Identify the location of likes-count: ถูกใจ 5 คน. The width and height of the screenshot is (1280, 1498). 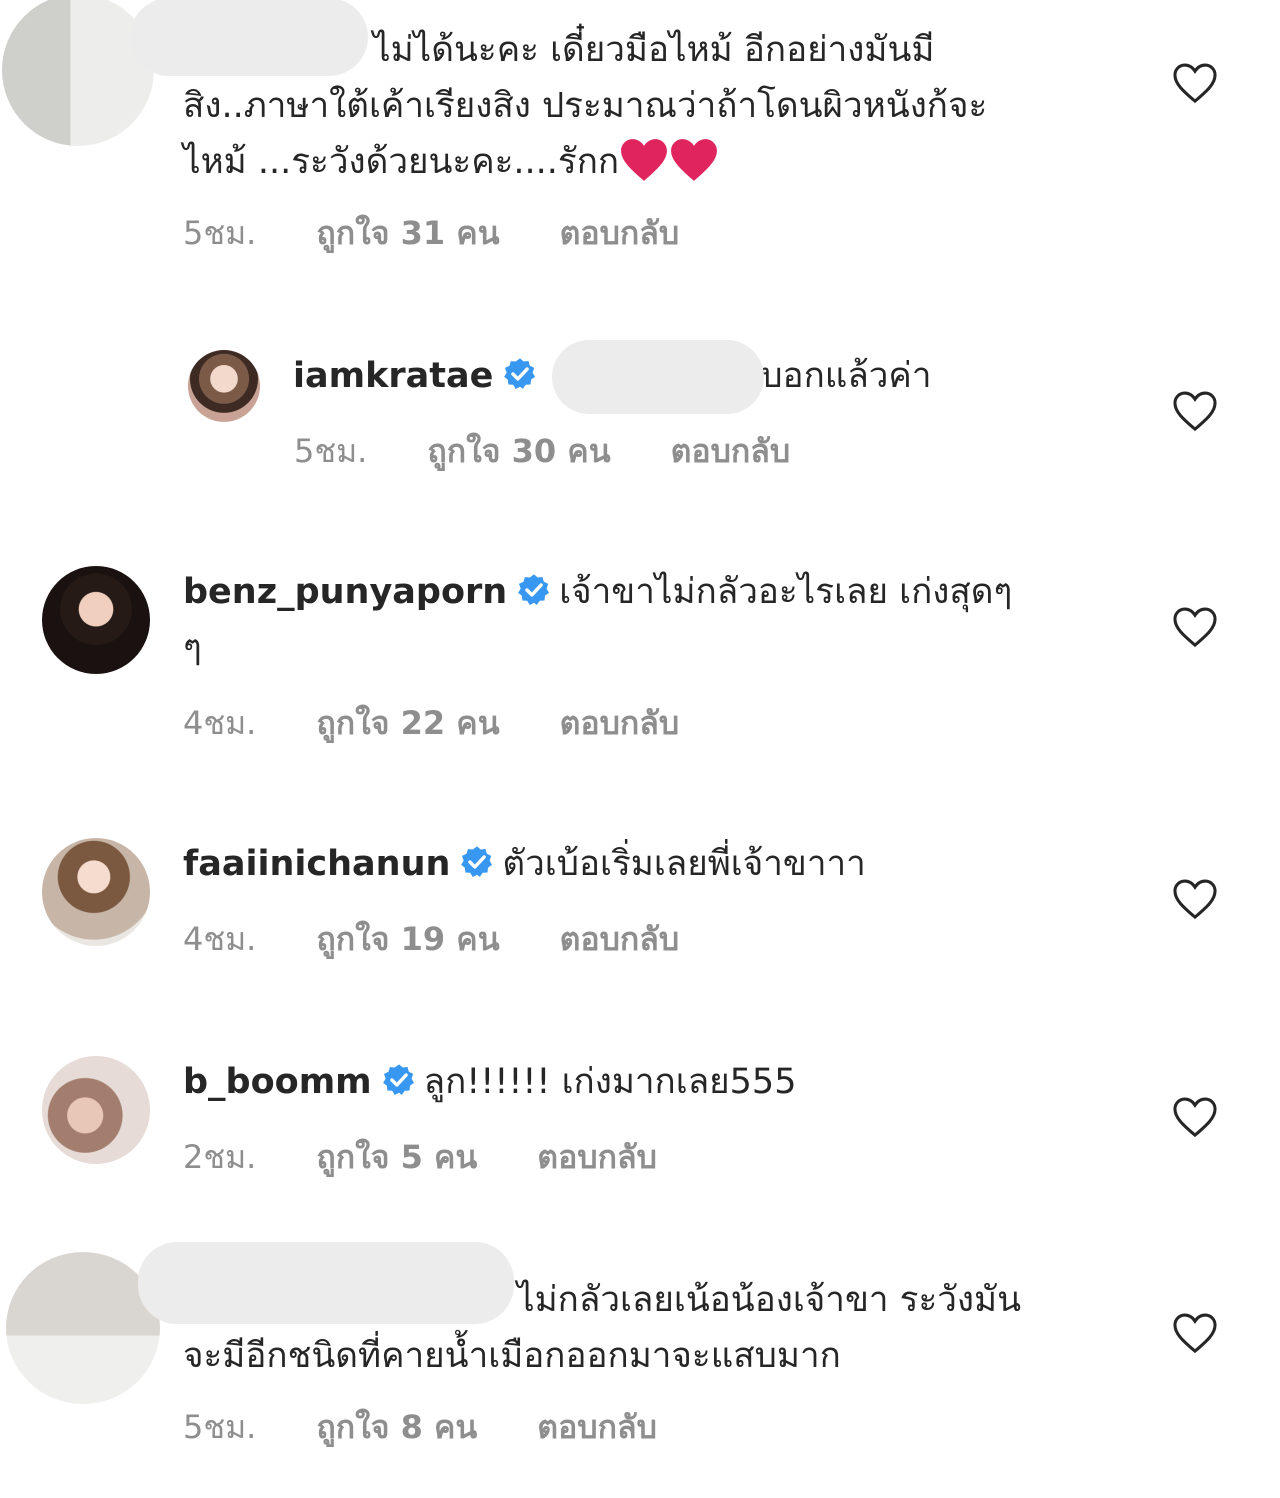
(396, 1157).